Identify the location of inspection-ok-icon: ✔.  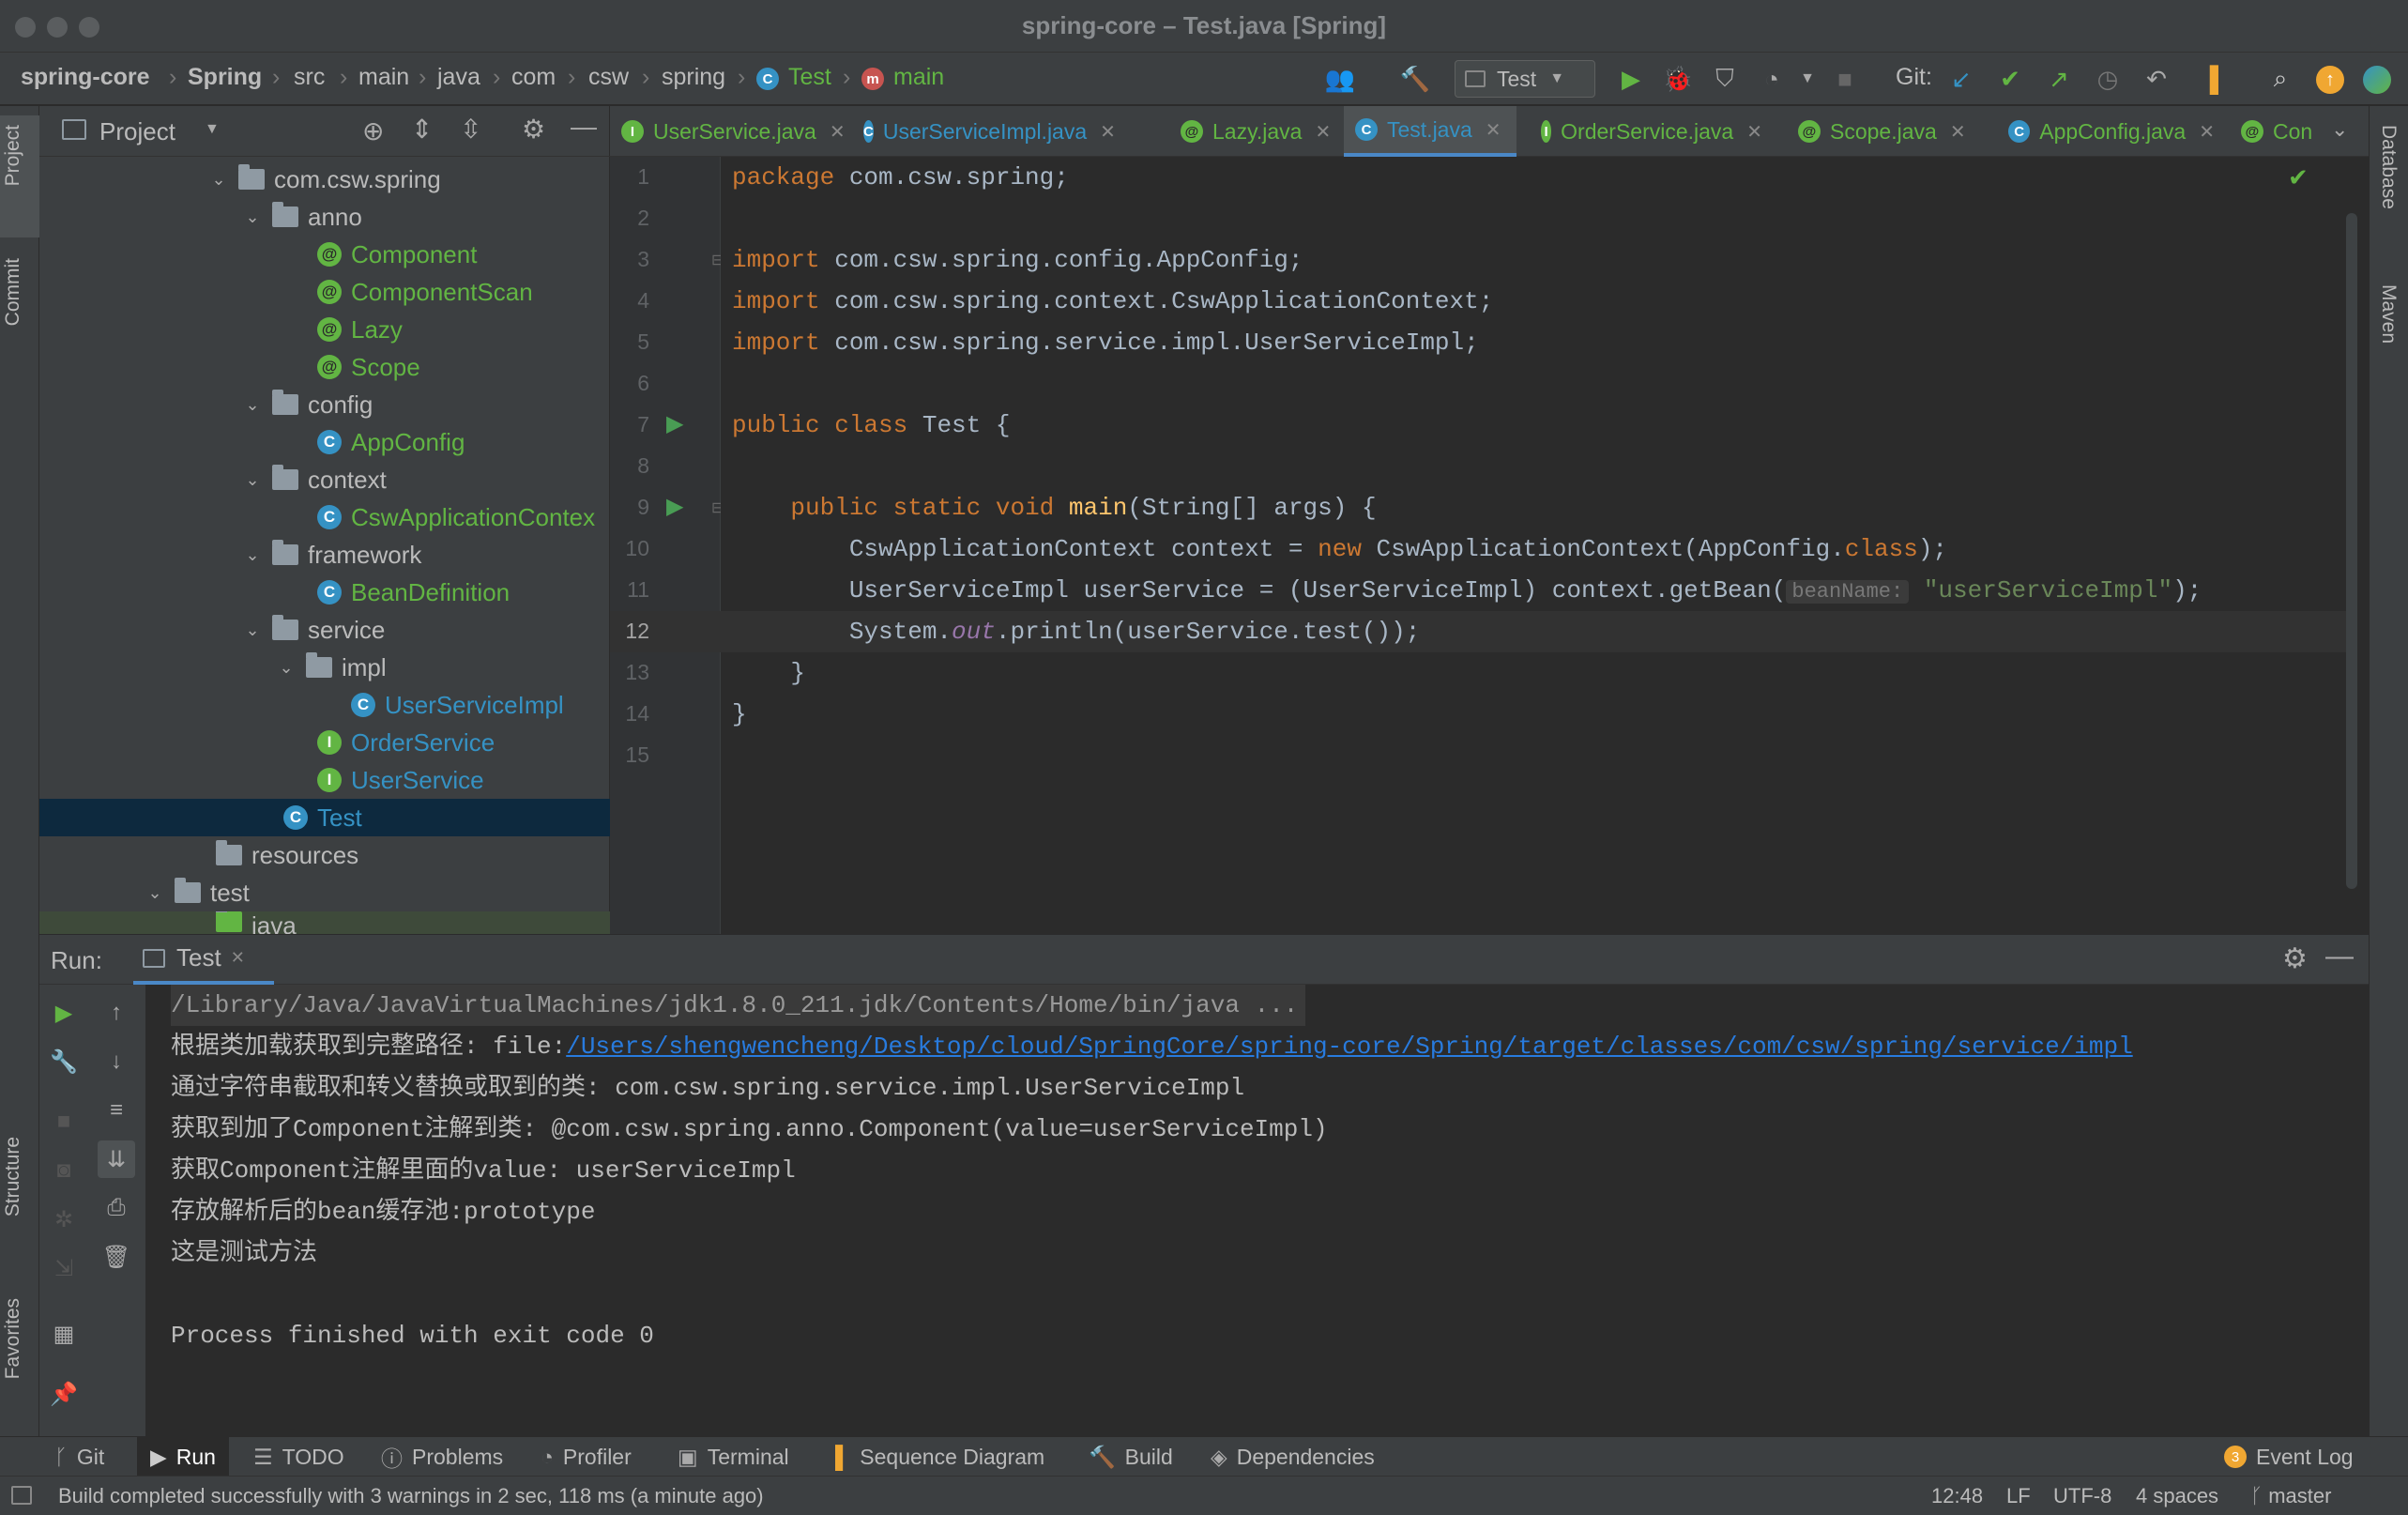
(2298, 178).